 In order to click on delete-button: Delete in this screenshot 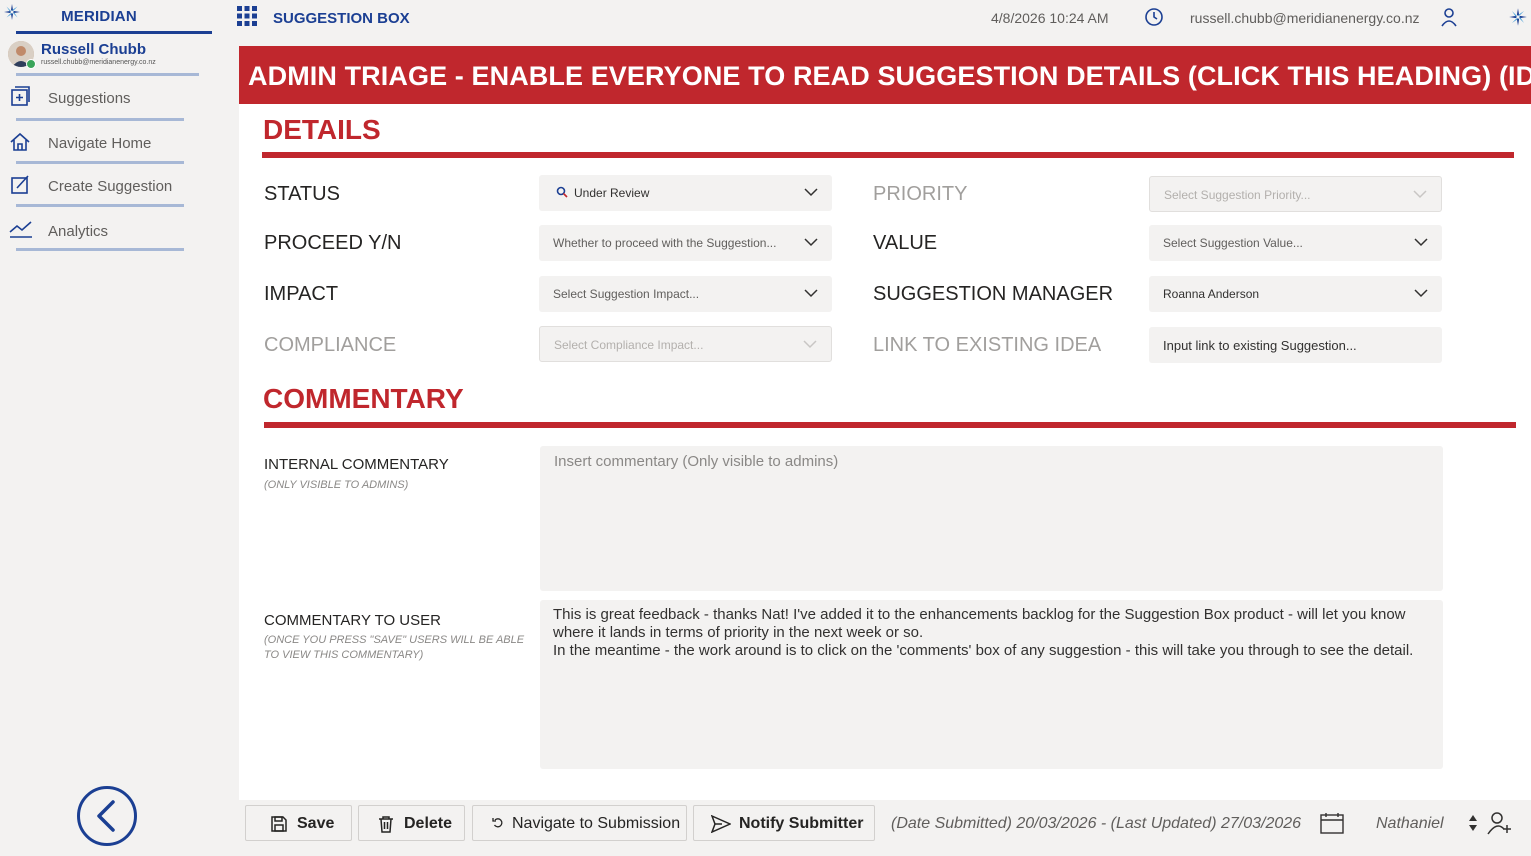, I will do `click(411, 823)`.